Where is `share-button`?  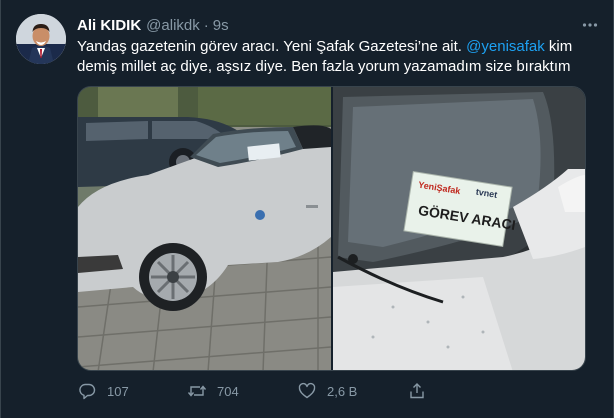
share-button is located at coordinates (462, 391).